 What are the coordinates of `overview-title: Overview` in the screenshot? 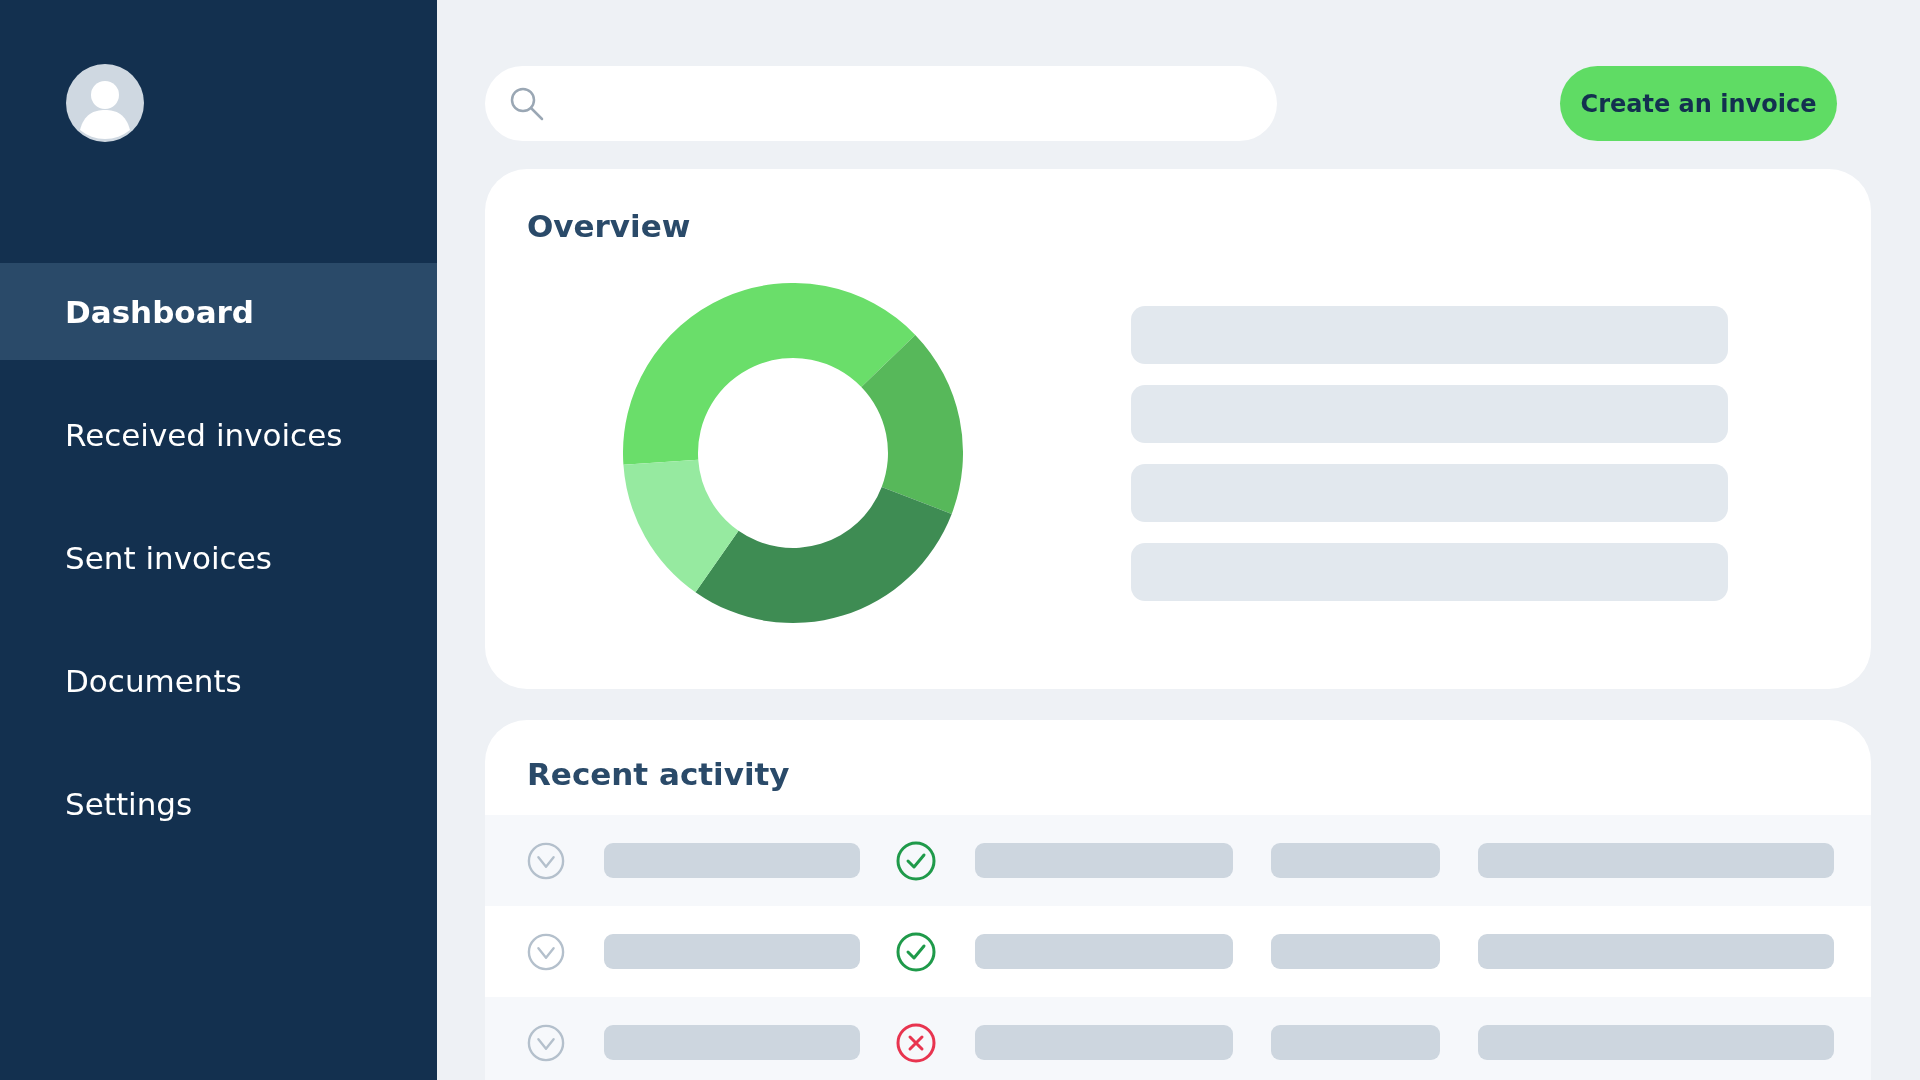 It's located at (609, 226).